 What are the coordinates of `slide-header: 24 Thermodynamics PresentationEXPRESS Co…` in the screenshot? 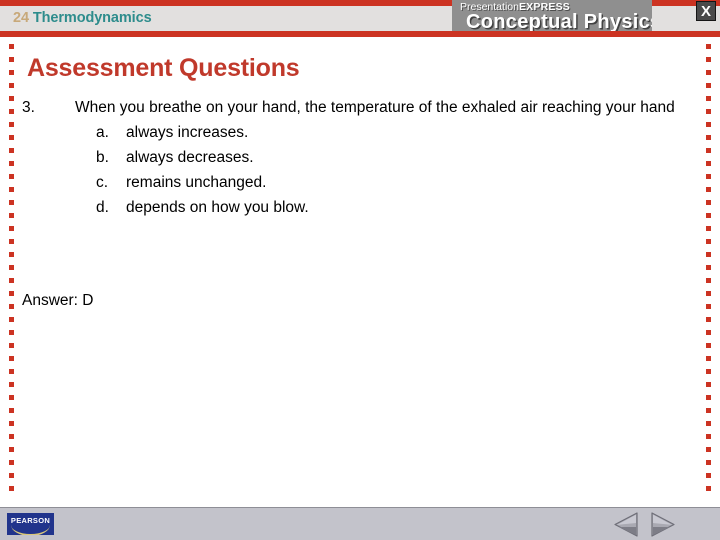 It's located at (360, 18).